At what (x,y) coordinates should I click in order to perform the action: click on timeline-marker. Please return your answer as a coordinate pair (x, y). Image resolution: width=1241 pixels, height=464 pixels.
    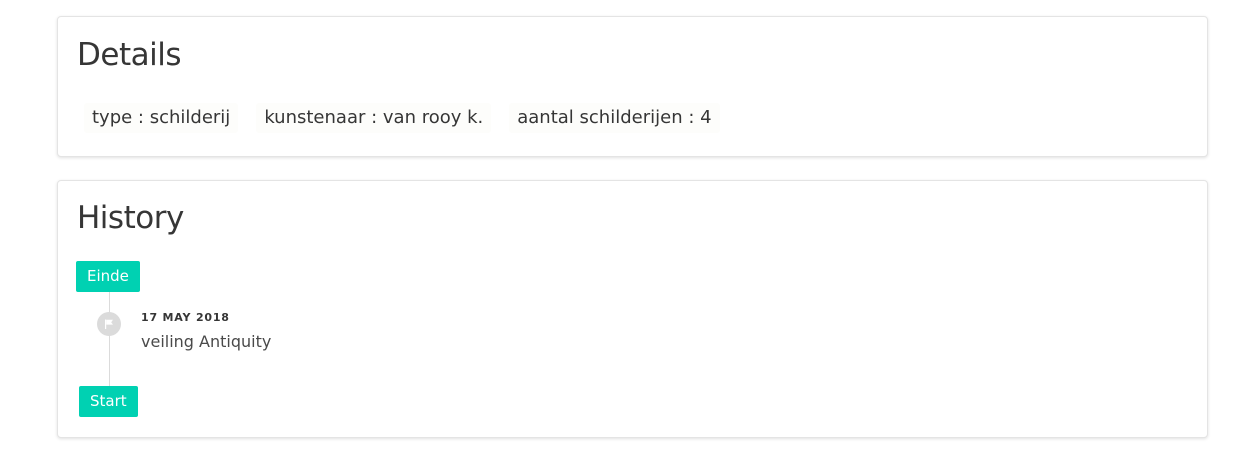
    Looking at the image, I should click on (109, 324).